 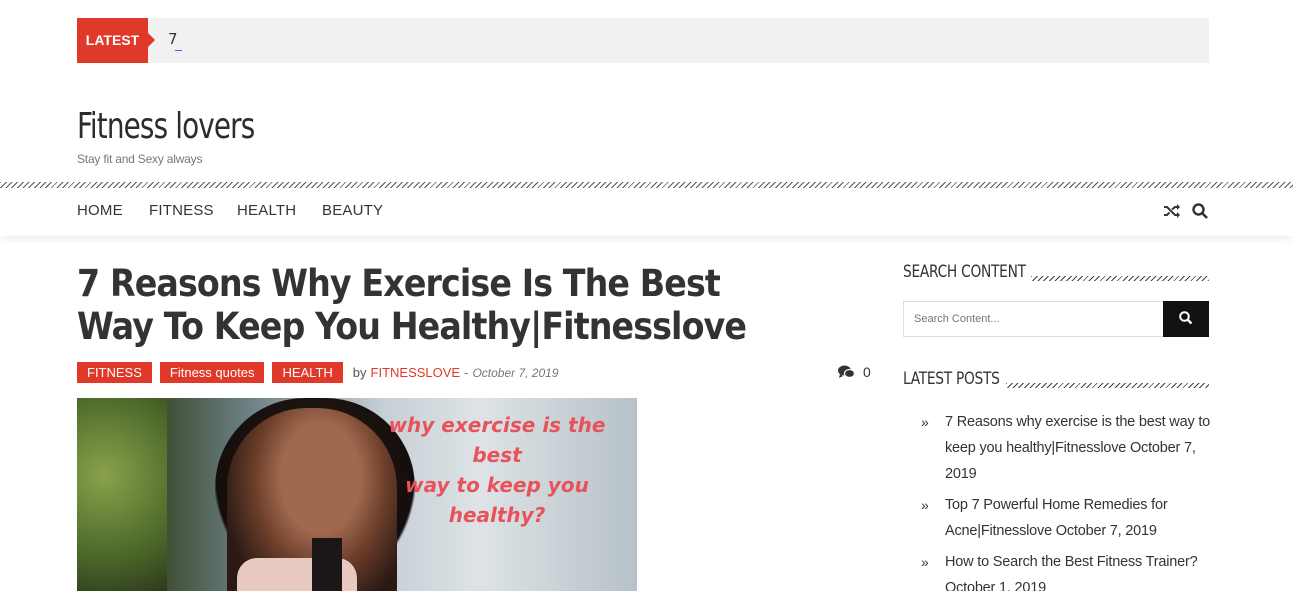 What do you see at coordinates (178, 50) in the screenshot?
I see `ticker-cursor` at bounding box center [178, 50].